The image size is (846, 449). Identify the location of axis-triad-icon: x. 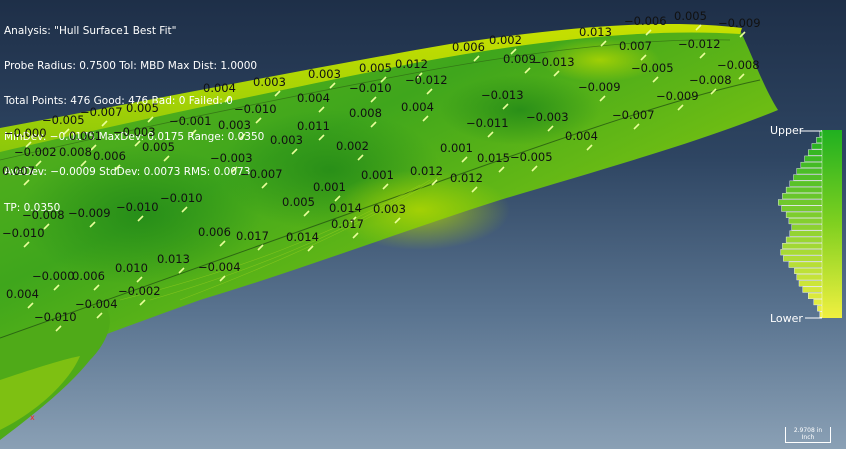
(32, 417).